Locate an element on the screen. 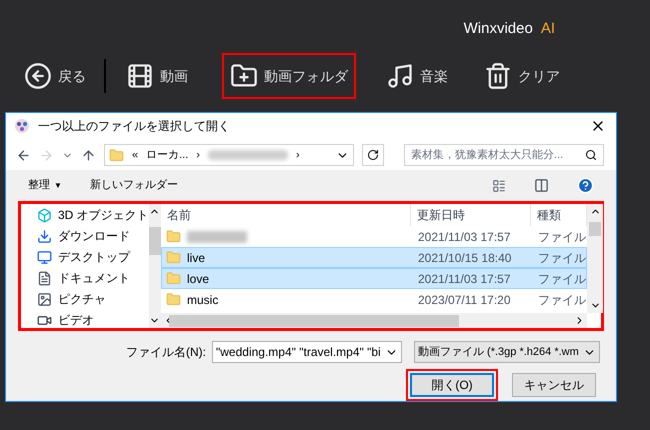 The width and height of the screenshot is (650, 430). toolbar-button: 音楽 is located at coordinates (417, 76).